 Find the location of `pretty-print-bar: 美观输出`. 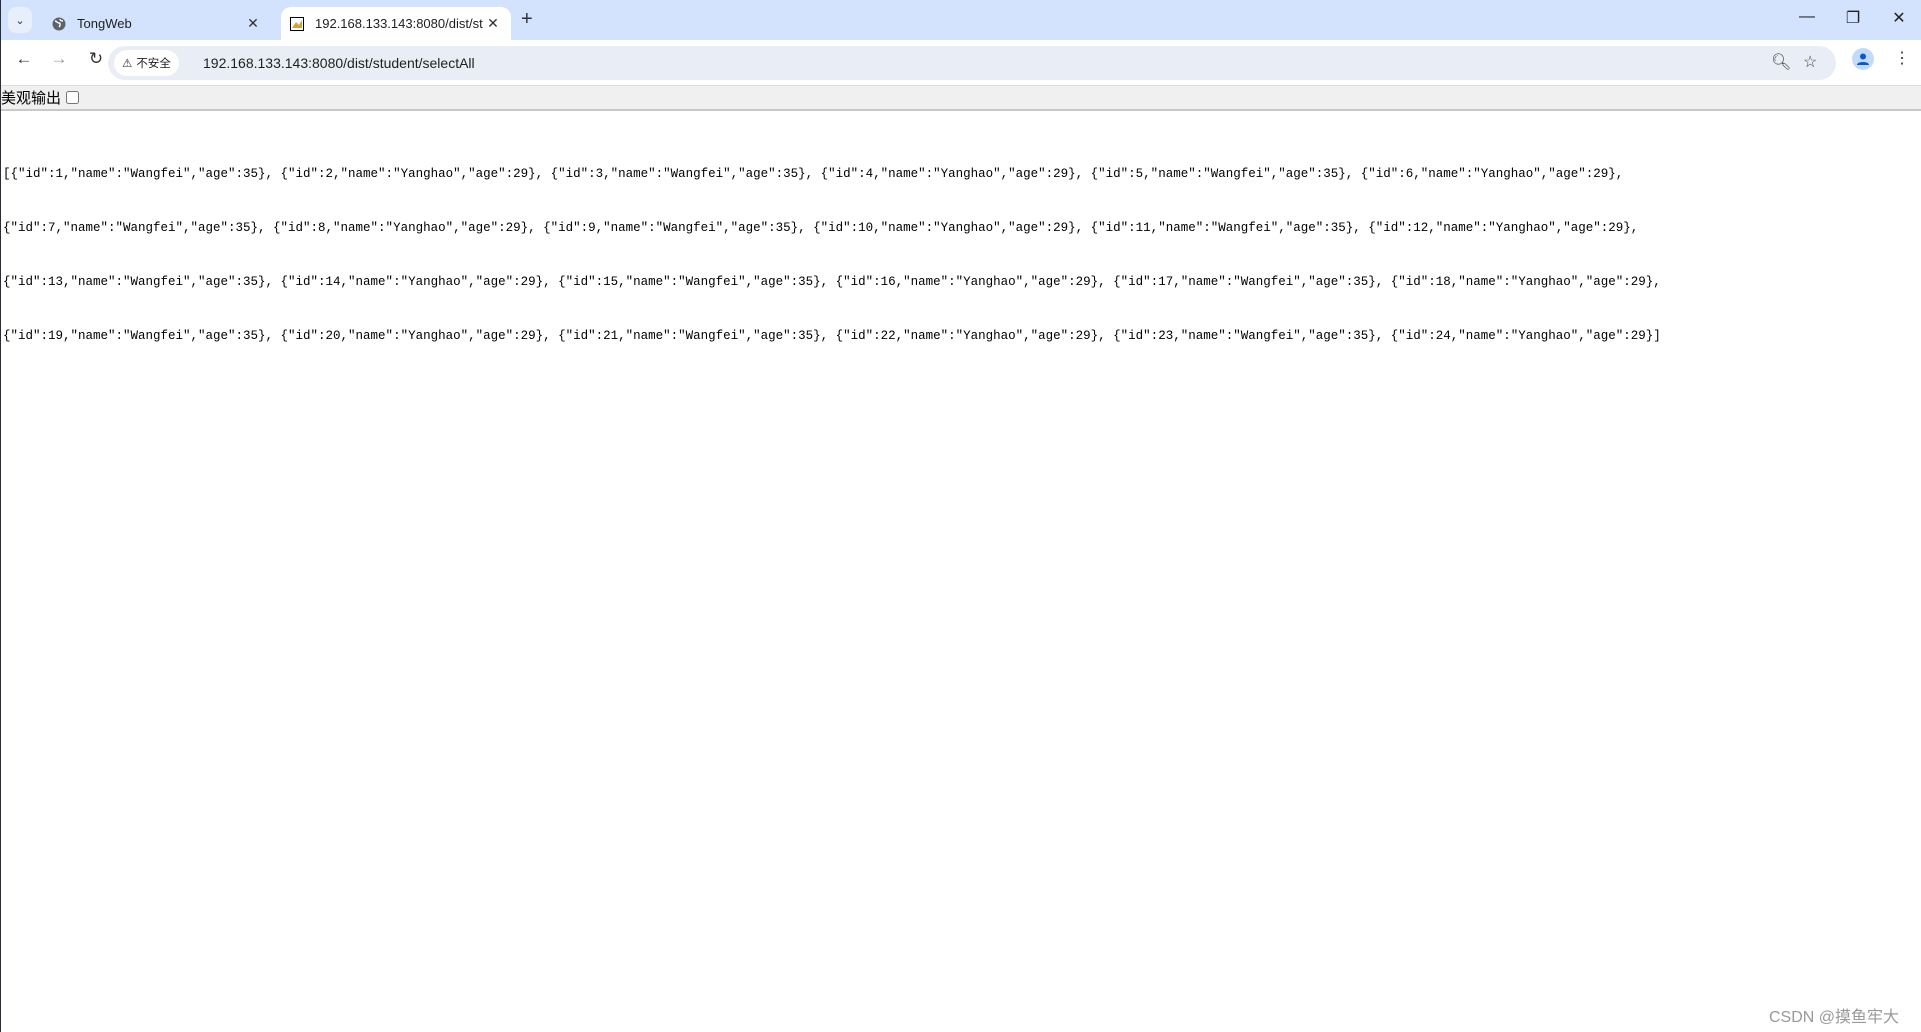

pretty-print-bar: 美观输出 is located at coordinates (961, 98).